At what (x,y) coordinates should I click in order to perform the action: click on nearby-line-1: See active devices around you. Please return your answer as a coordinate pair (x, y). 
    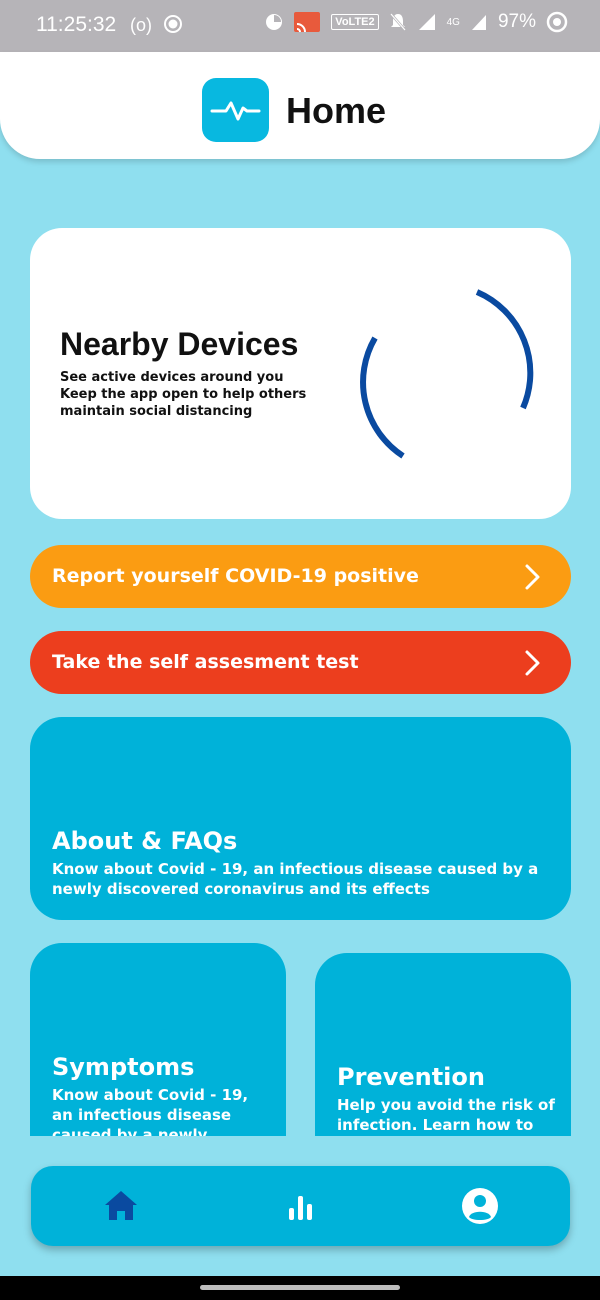
    Looking at the image, I should click on (172, 377).